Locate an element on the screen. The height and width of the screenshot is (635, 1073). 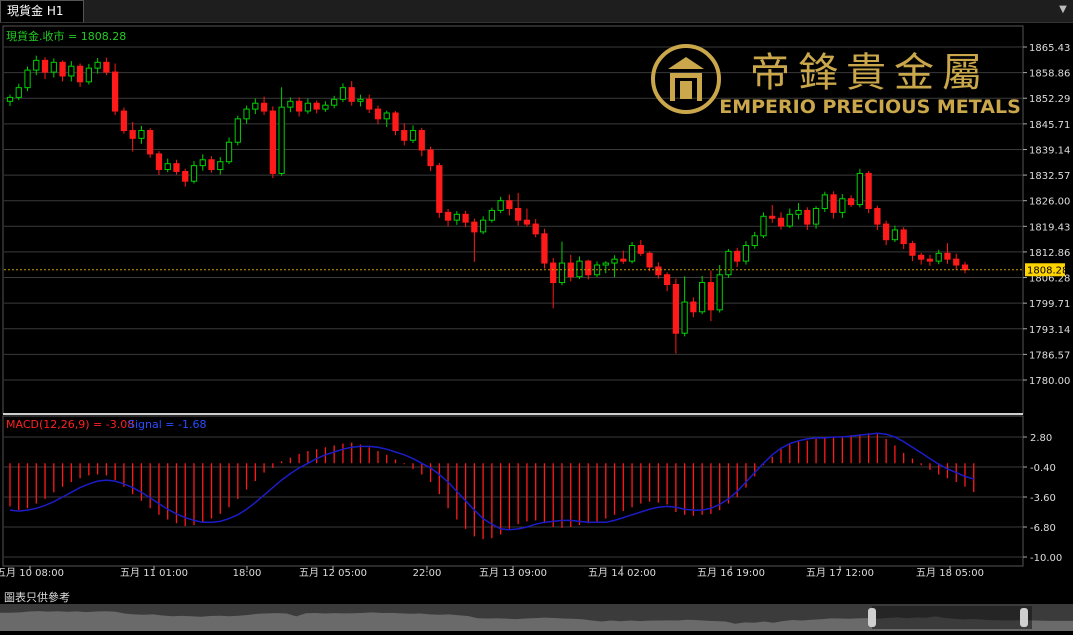
time-tick-label: 五月 14 02:00 is located at coordinates (622, 573).